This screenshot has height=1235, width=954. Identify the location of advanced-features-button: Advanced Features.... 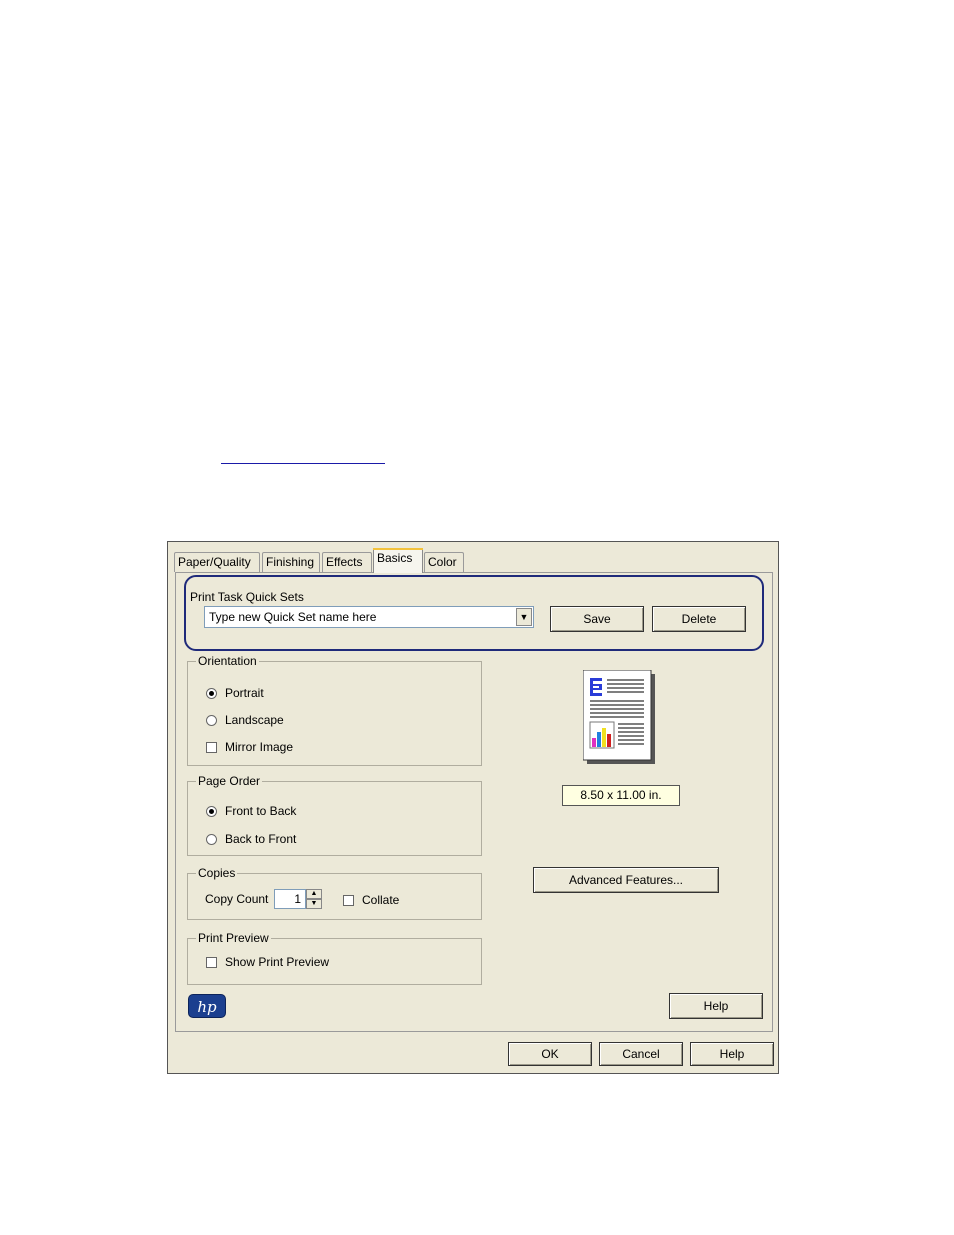
(626, 880).